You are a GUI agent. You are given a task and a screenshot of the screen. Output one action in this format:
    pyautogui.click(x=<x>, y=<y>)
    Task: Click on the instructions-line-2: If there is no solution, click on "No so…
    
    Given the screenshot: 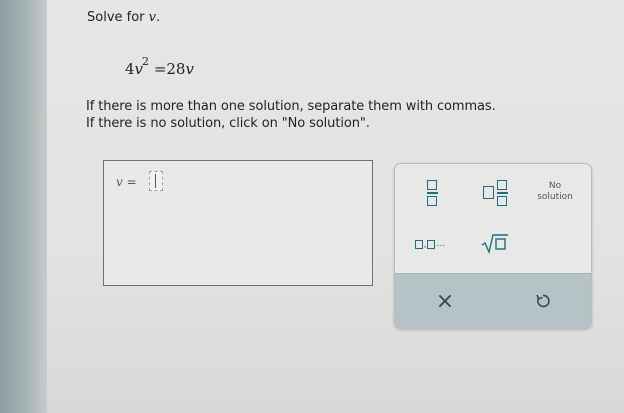 What is the action you would take?
    pyautogui.click(x=228, y=123)
    